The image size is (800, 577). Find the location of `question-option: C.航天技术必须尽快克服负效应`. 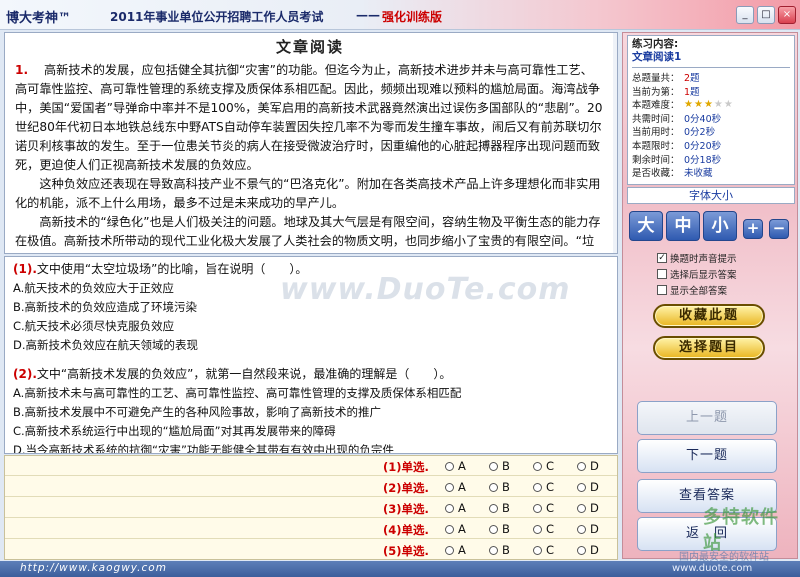

question-option: C.航天技术必须尽快克服负效应 is located at coordinates (94, 326).